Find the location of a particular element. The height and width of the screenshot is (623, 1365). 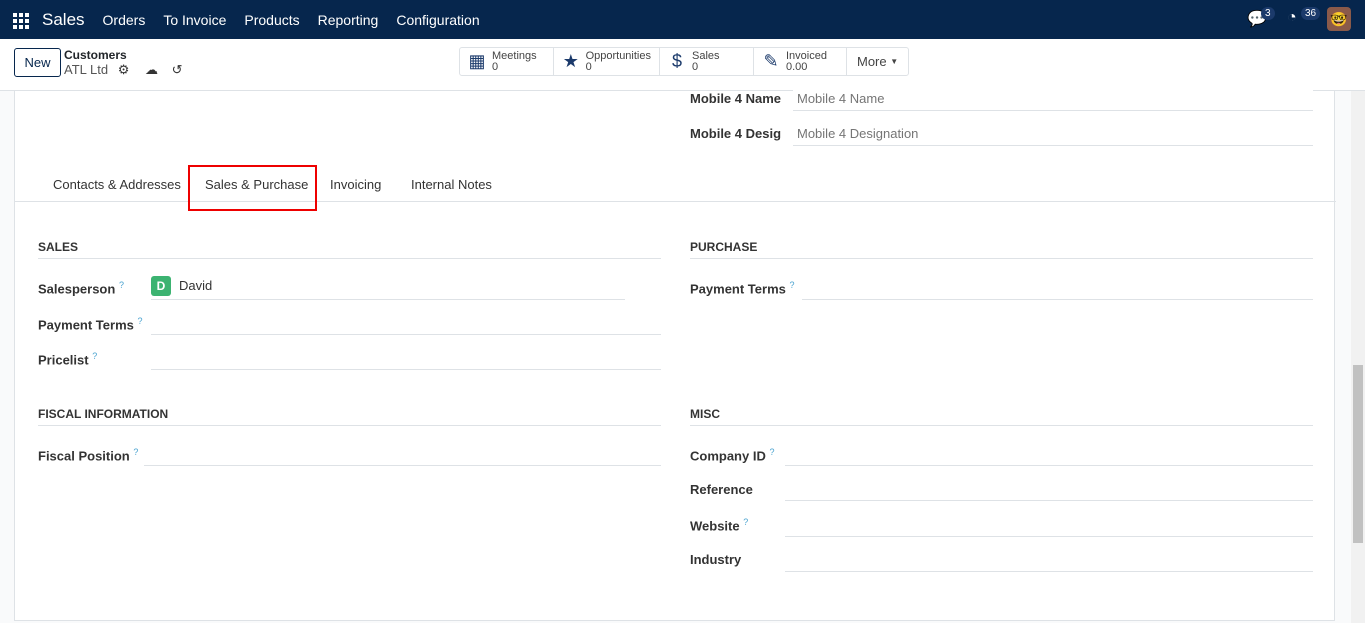

mobile4-name-input is located at coordinates (1053, 99).